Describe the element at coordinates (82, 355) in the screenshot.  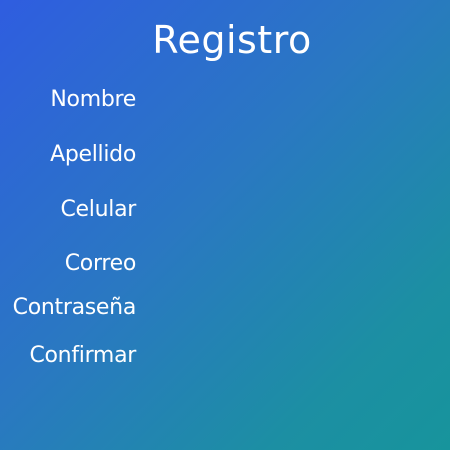
I see `confirmar-label: Confirmar` at that location.